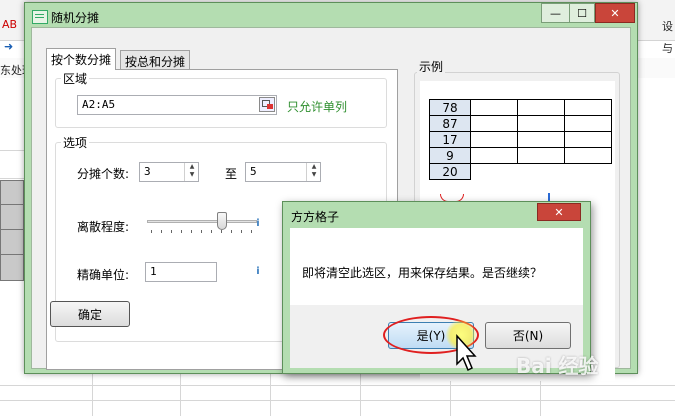  I want to click on precision-label: 精确单位:, so click(103, 275).